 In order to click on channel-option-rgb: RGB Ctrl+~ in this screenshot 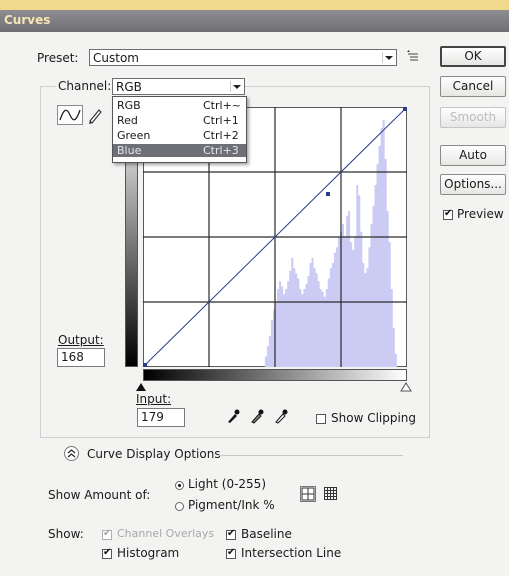, I will do `click(179, 105)`.